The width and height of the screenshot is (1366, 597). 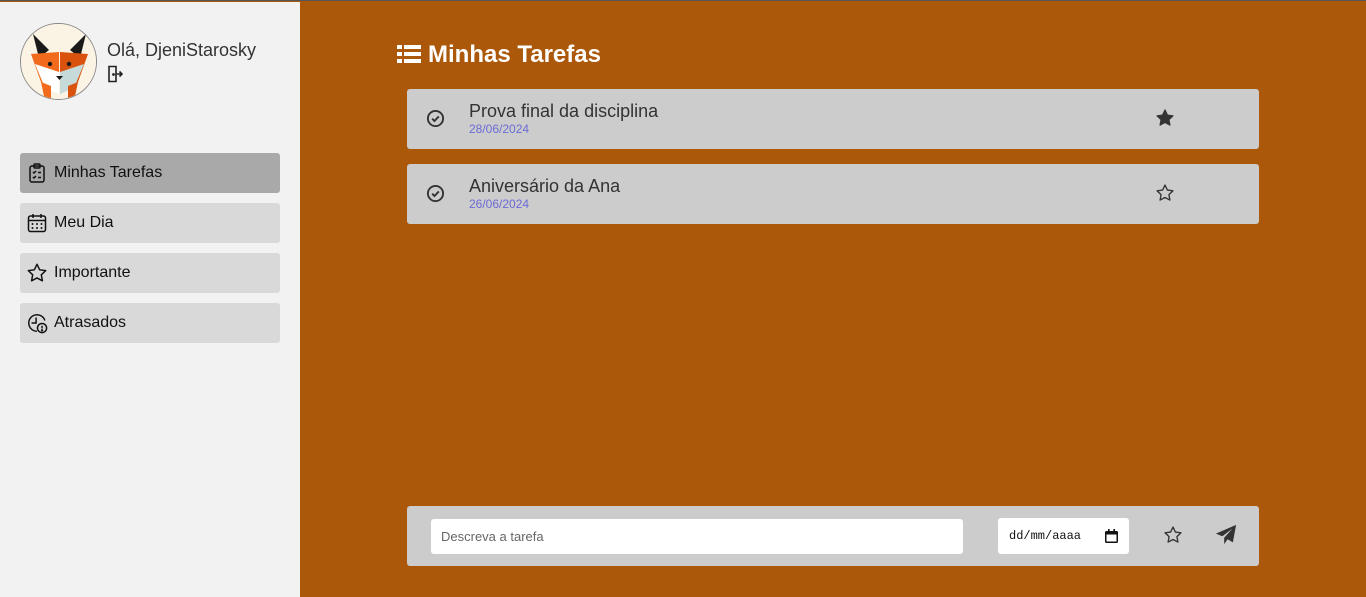 What do you see at coordinates (833, 119) in the screenshot?
I see `task-card: Prova final da disciplina 28/06/2024` at bounding box center [833, 119].